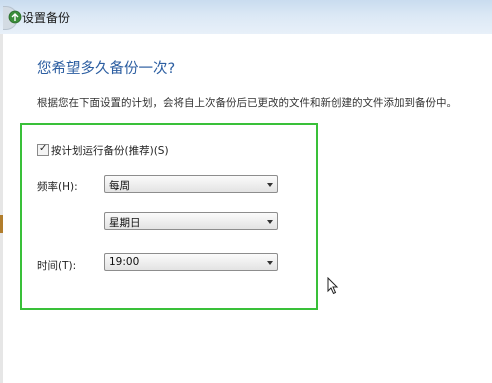 The height and width of the screenshot is (383, 492). I want to click on time-label: 时间(T):, so click(57, 266).